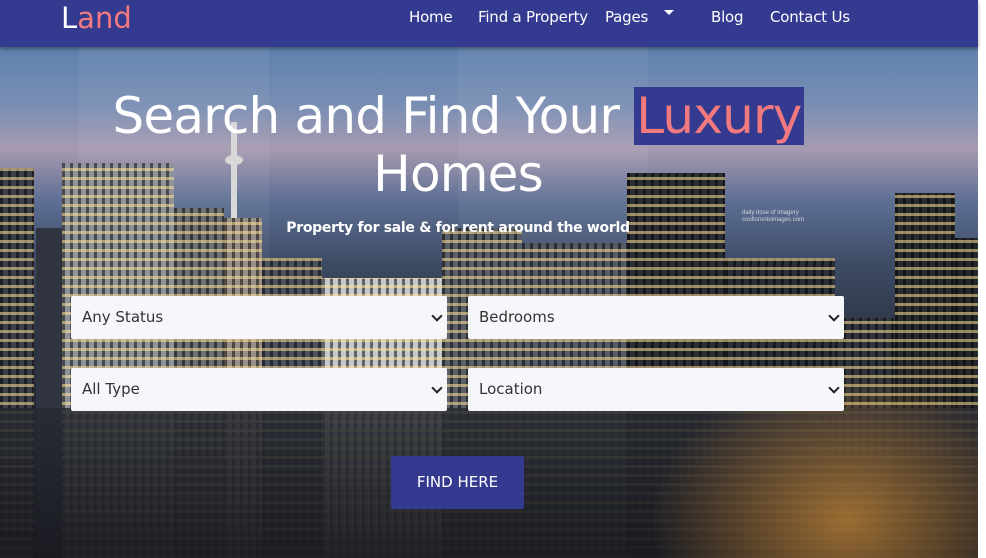  What do you see at coordinates (259, 317) in the screenshot?
I see `status-select: Any Status` at bounding box center [259, 317].